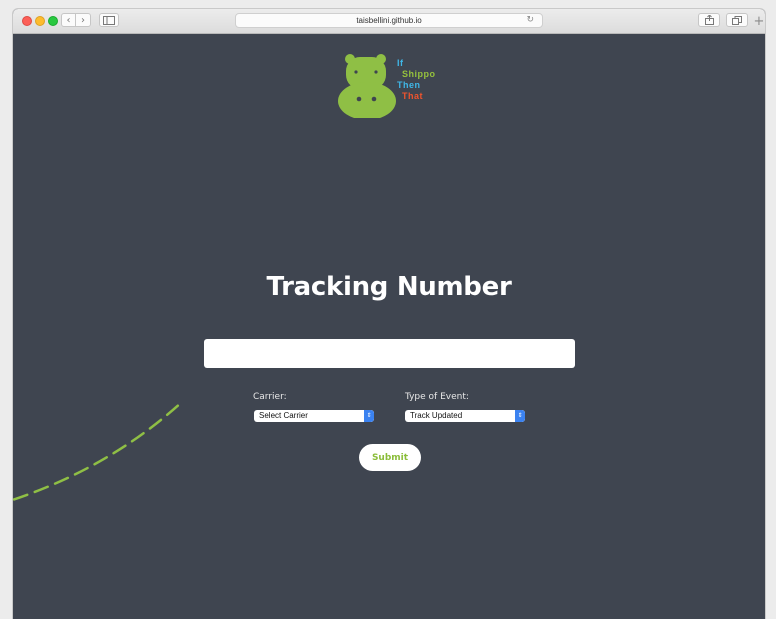 This screenshot has width=776, height=619. I want to click on event-selected-value: Track Updated, so click(436, 415).